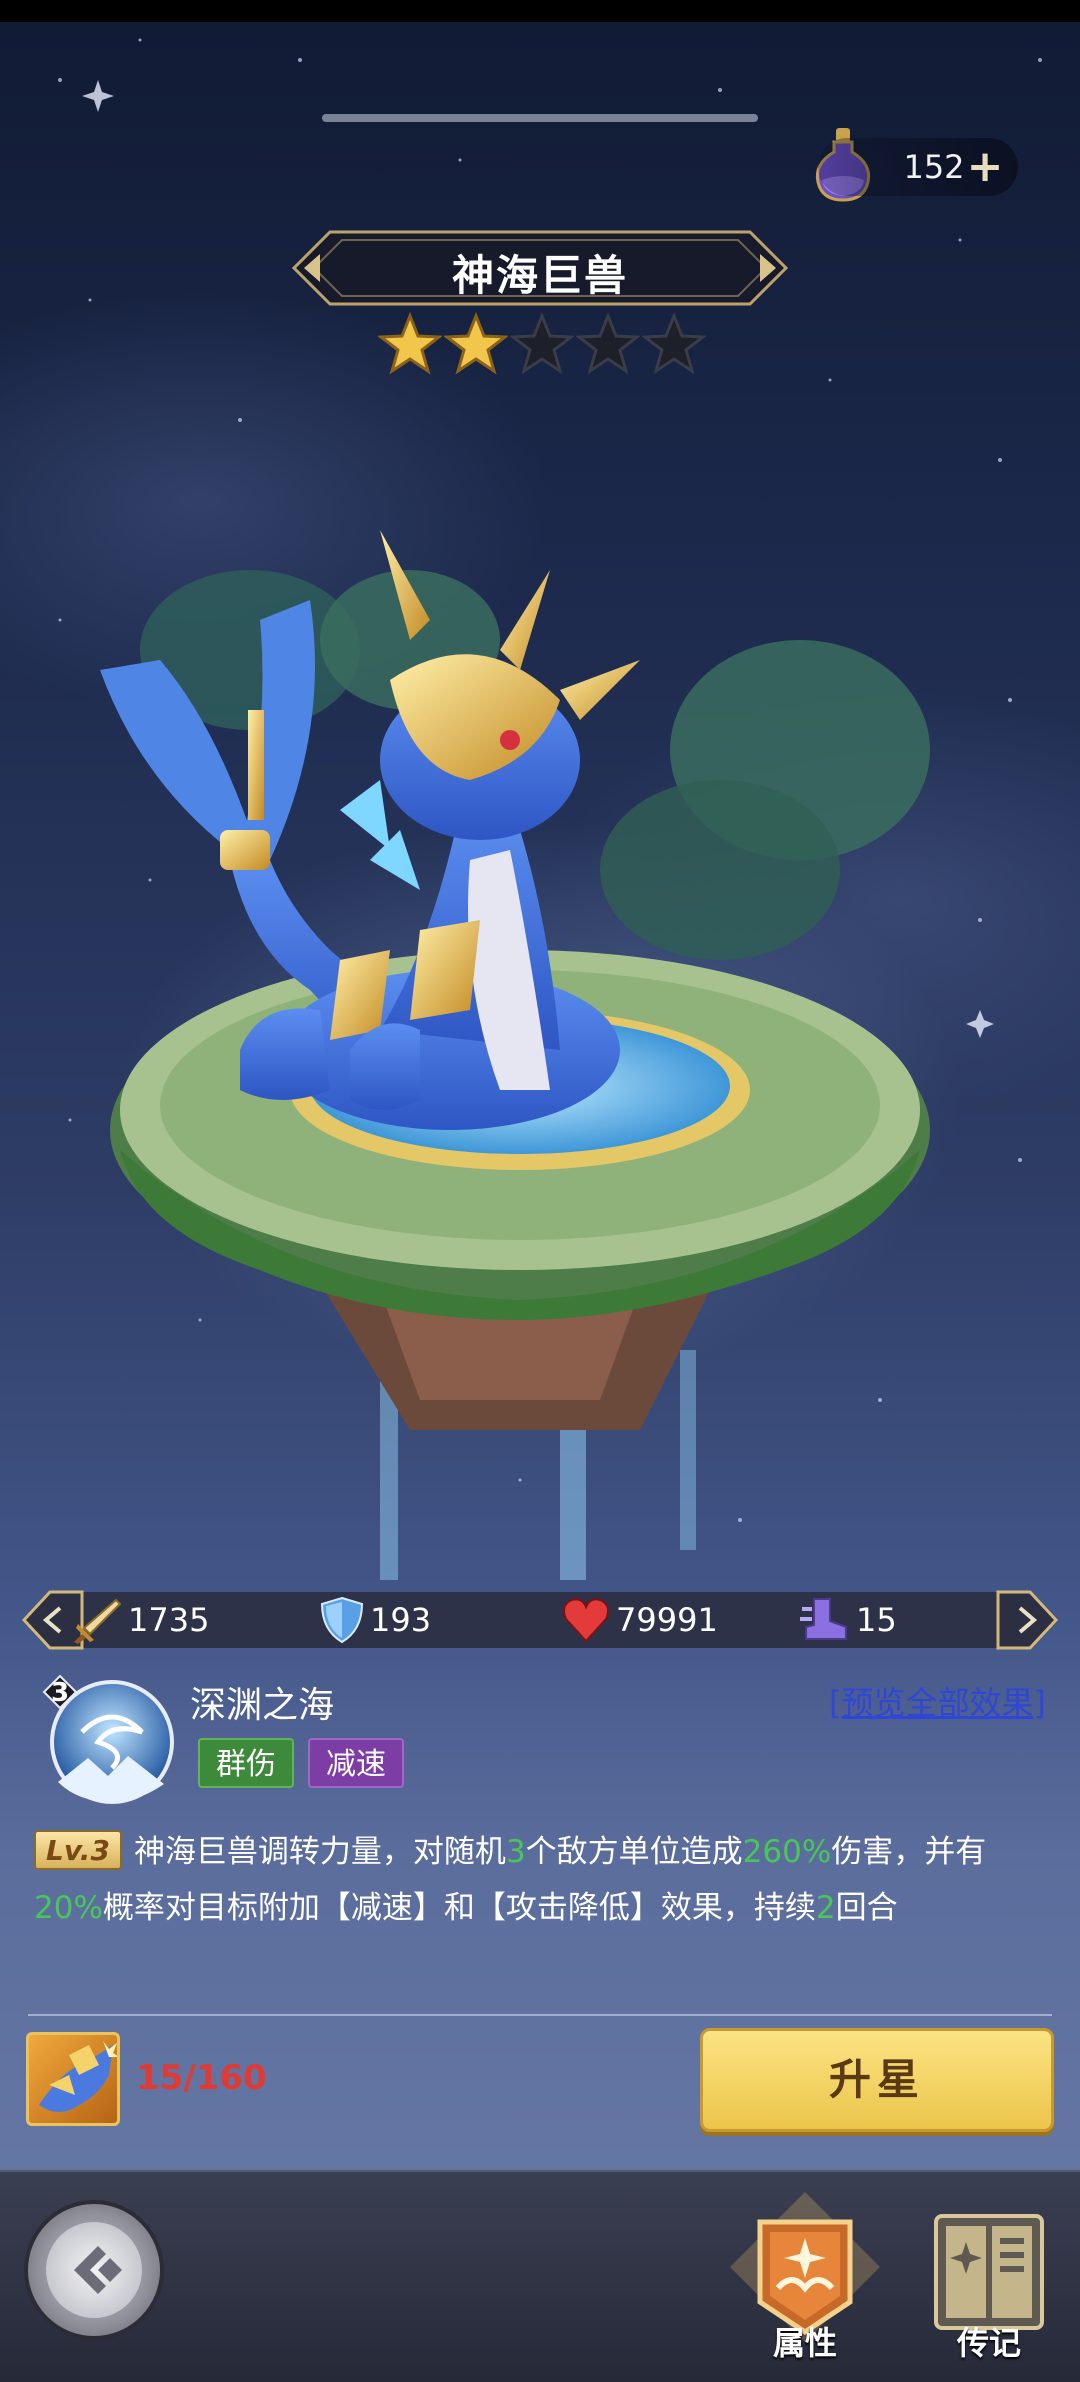  I want to click on pet-shard-card, so click(73, 2079).